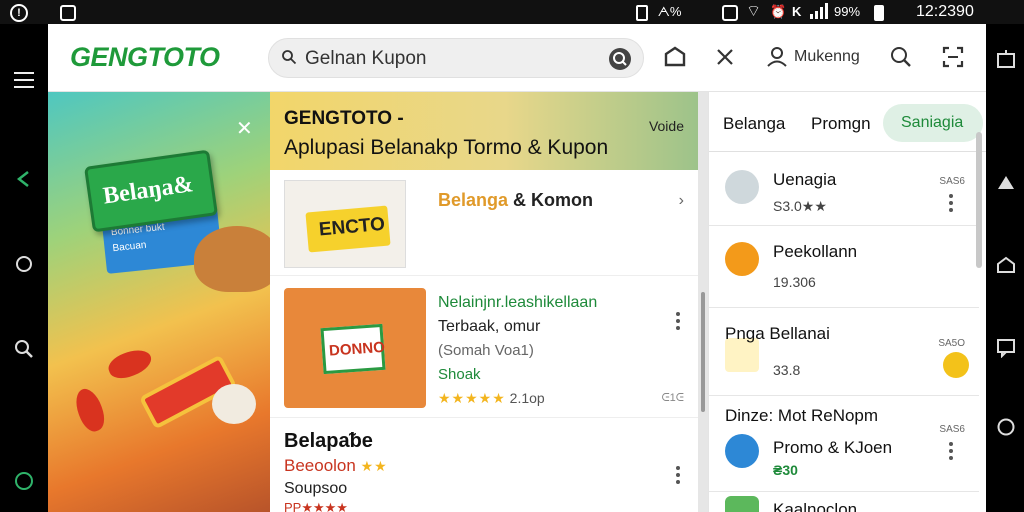  What do you see at coordinates (730, 12) in the screenshot?
I see `nfc-icon` at bounding box center [730, 12].